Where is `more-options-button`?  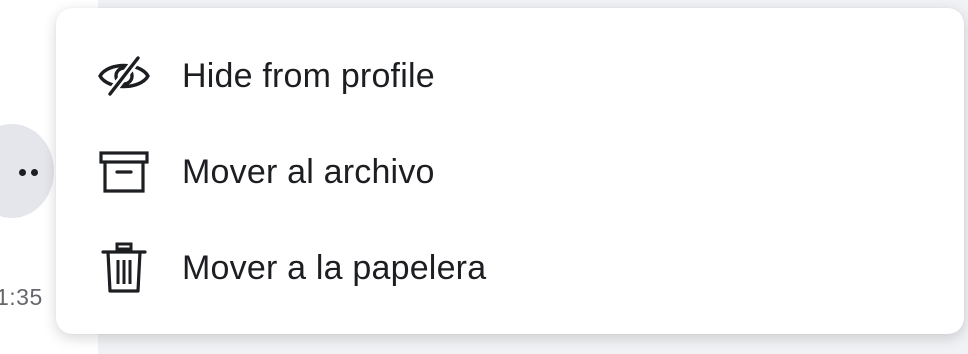 more-options-button is located at coordinates (27, 171).